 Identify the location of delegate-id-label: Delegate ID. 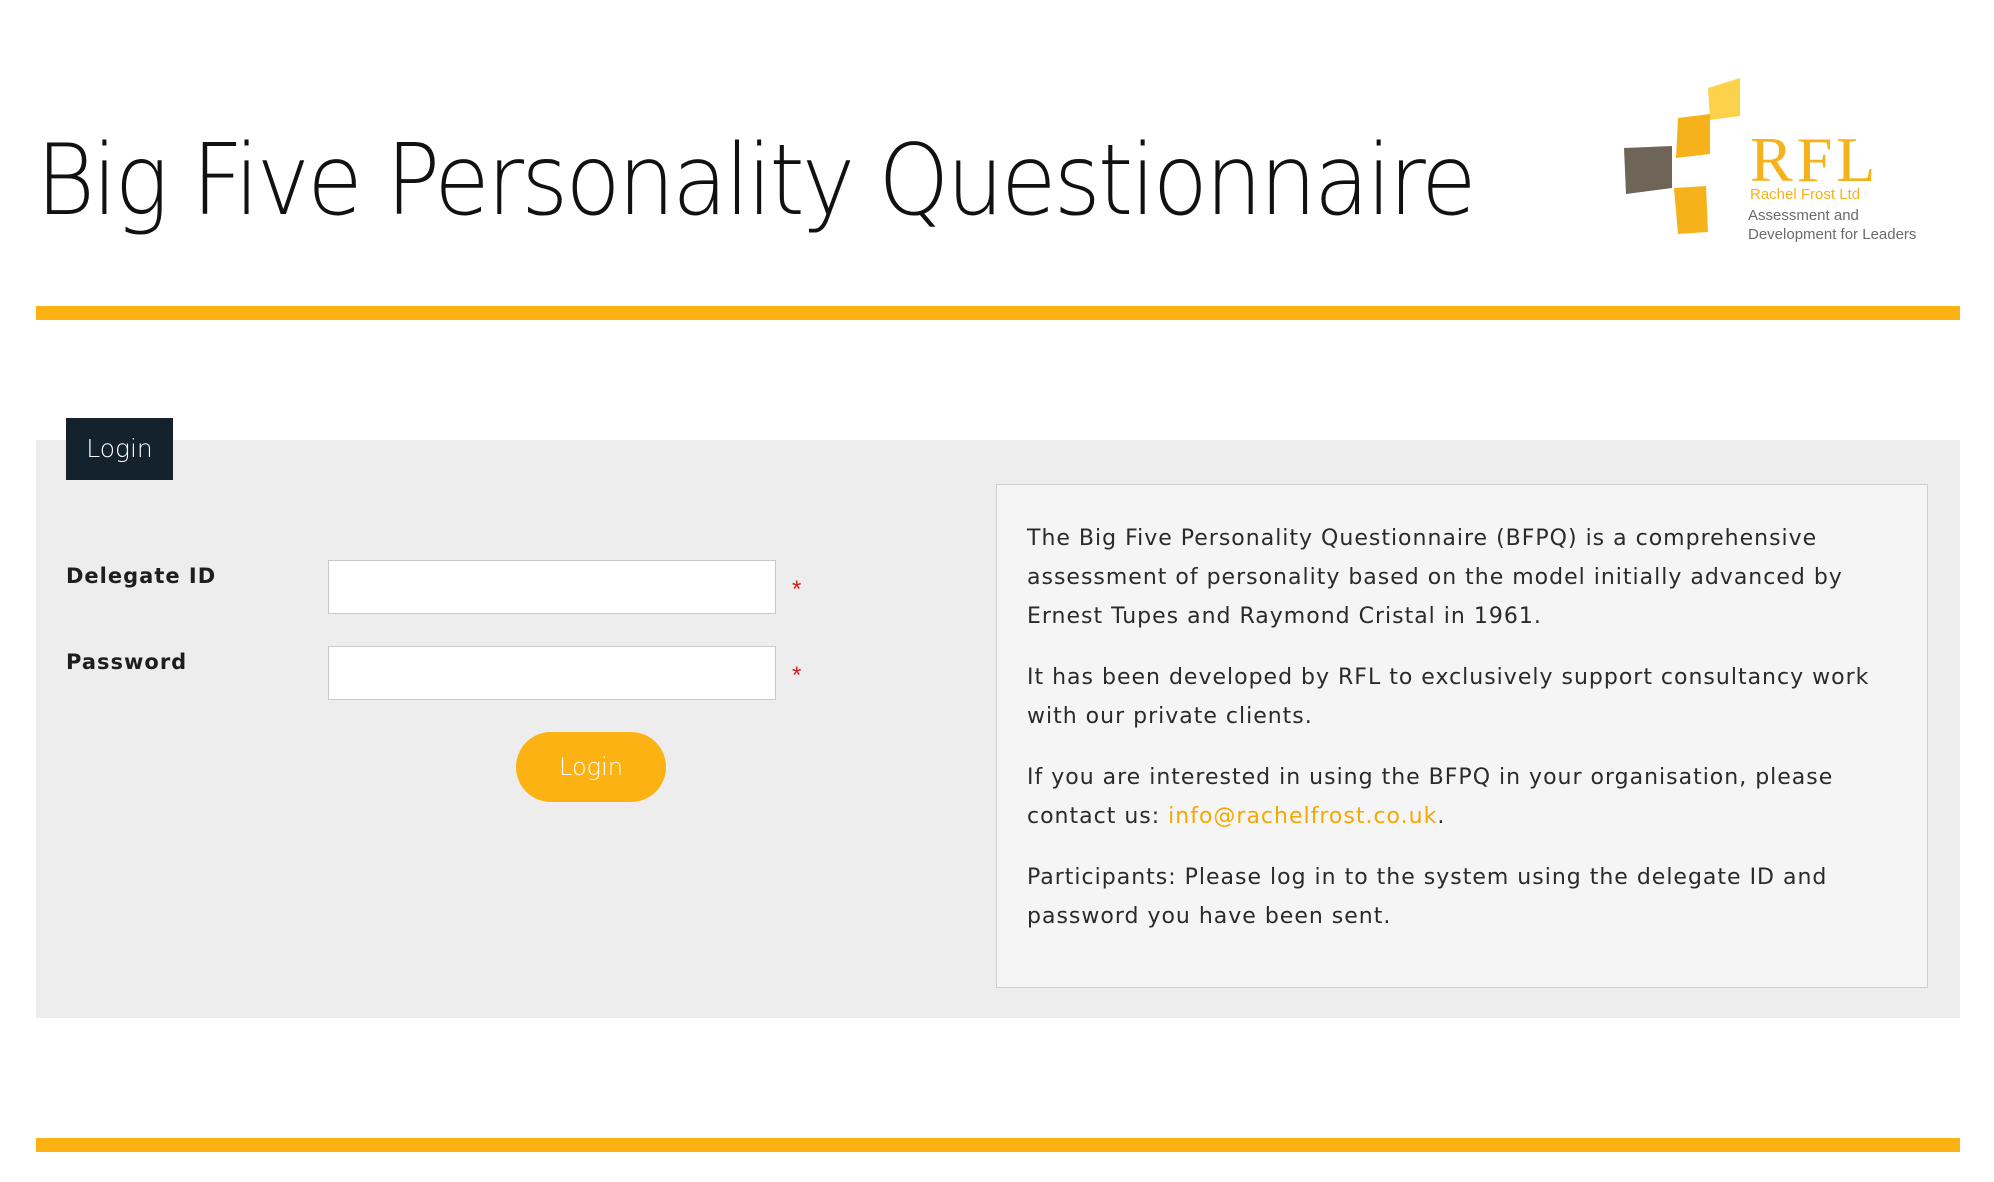
(141, 576).